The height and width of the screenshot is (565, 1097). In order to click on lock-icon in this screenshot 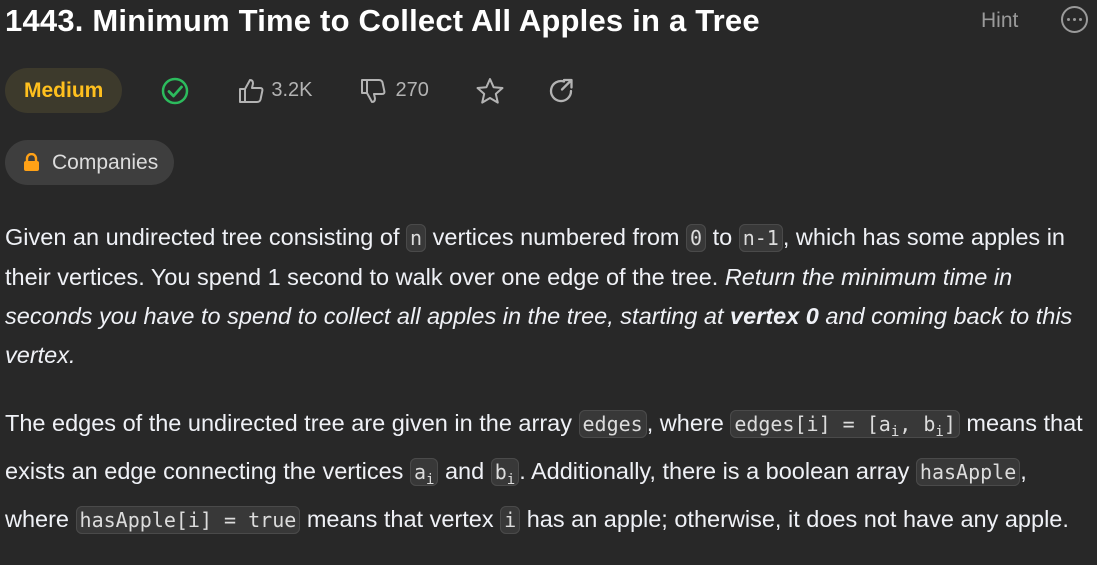, I will do `click(31, 162)`.